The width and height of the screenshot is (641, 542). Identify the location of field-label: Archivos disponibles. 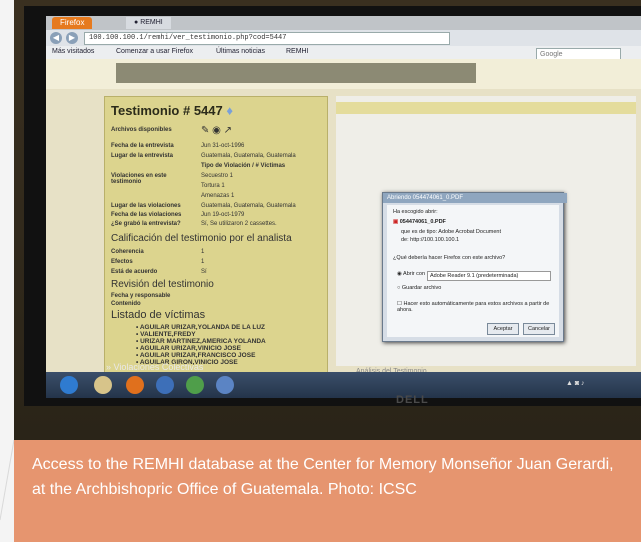
(141, 130).